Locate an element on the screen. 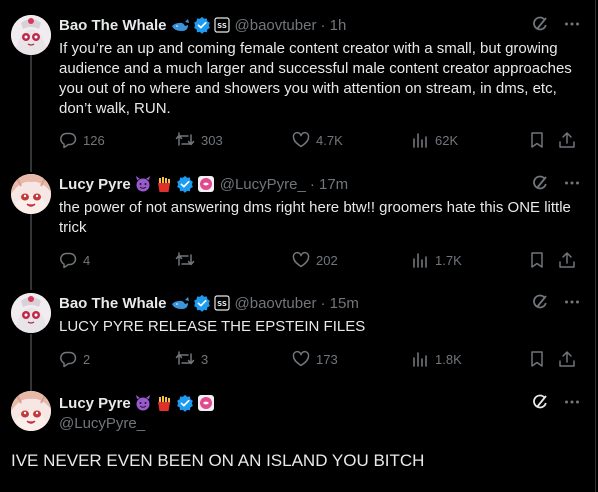  timestamp: · 17m is located at coordinates (329, 184).